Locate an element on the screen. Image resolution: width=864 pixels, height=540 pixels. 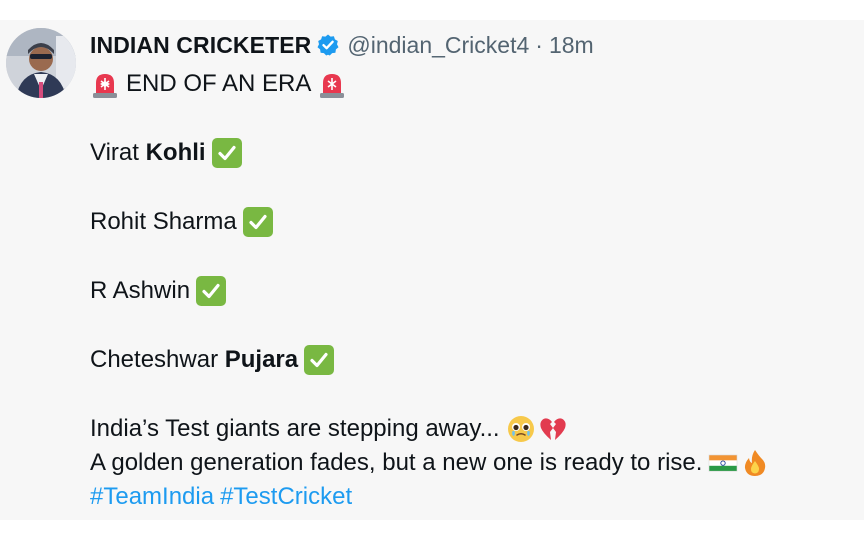
player-last-name: Kohli is located at coordinates (175, 152).